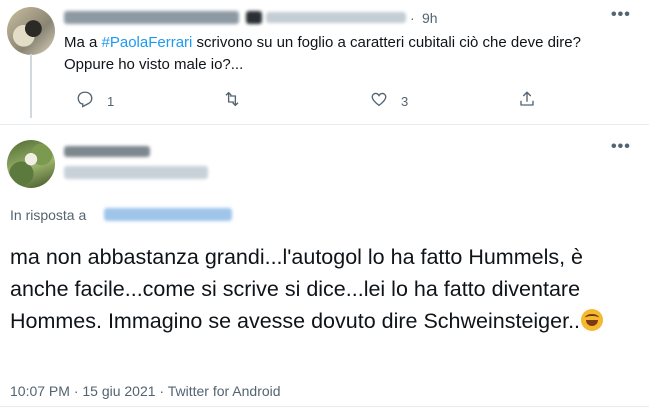 Image resolution: width=649 pixels, height=409 pixels. Describe the element at coordinates (592, 320) in the screenshot. I see `rolling-on-floor-laughing-icon` at that location.